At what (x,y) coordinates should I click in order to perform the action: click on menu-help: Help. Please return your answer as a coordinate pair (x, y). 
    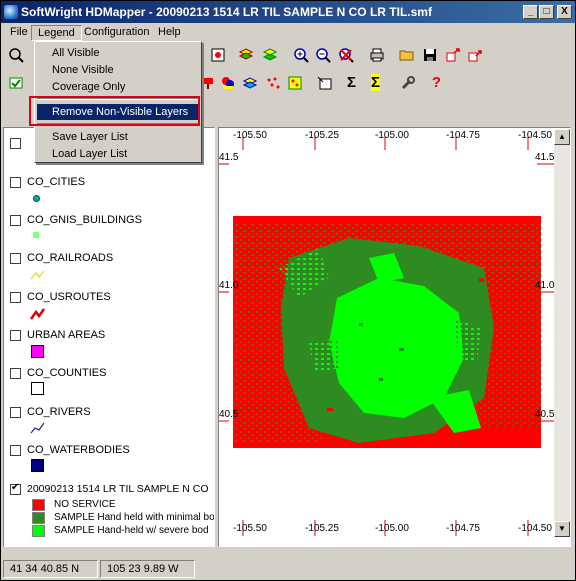
    Looking at the image, I should click on (169, 33).